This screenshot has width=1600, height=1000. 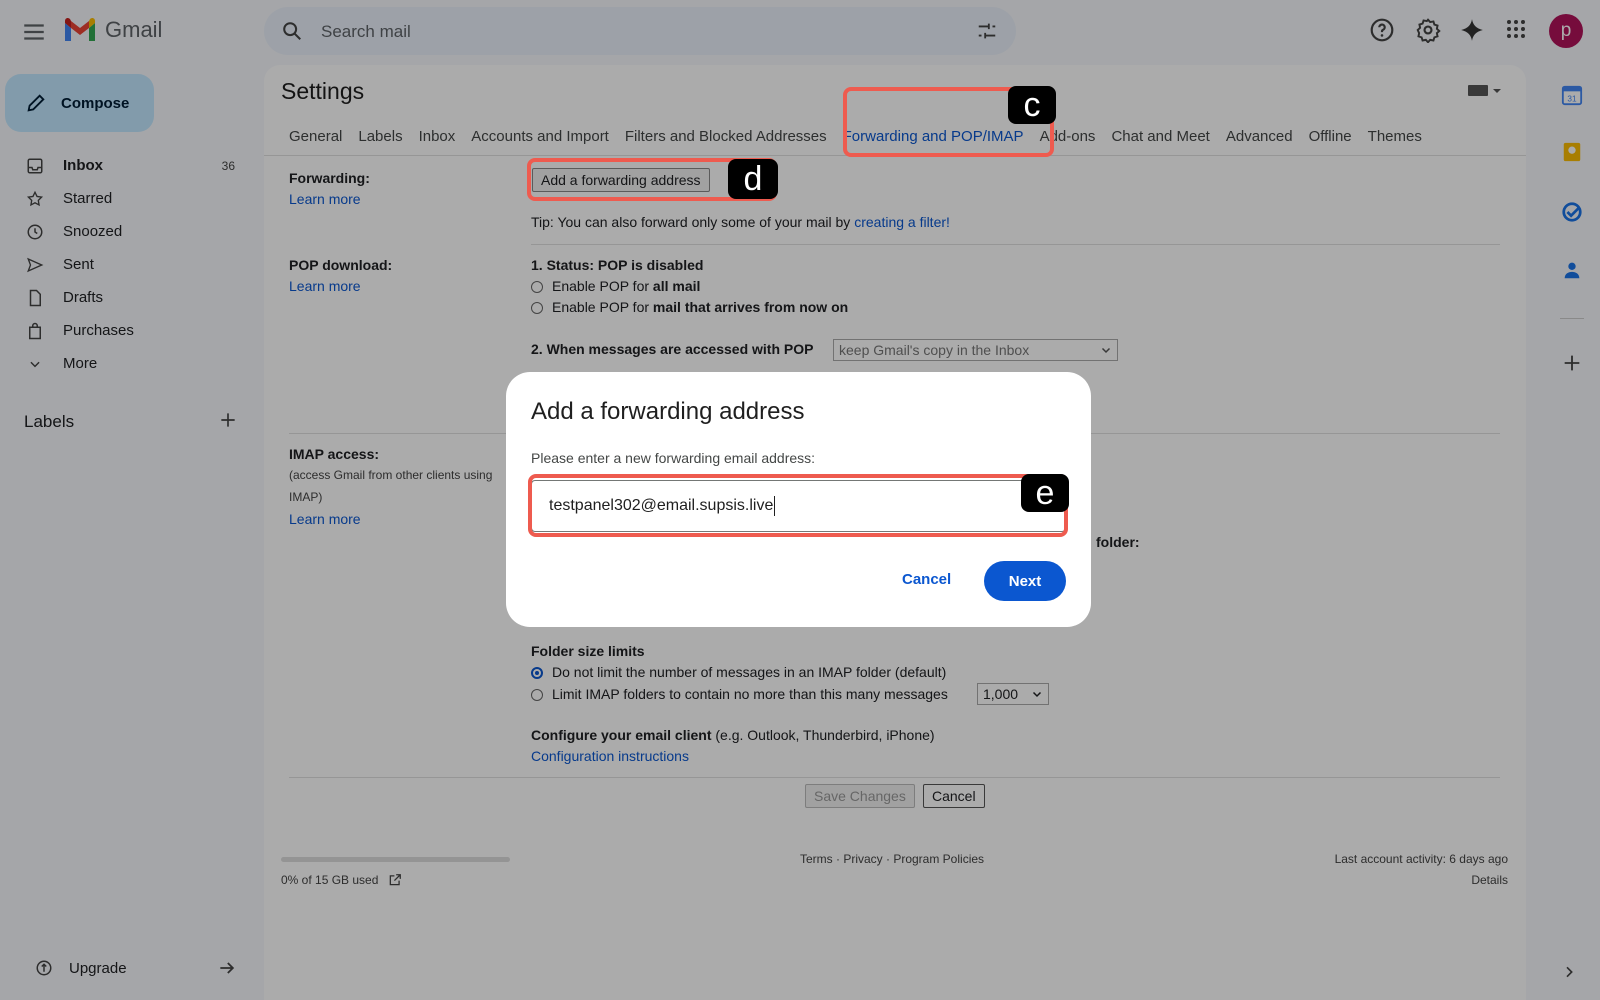 What do you see at coordinates (668, 411) in the screenshot?
I see `dialog-title: Add a forwarding address` at bounding box center [668, 411].